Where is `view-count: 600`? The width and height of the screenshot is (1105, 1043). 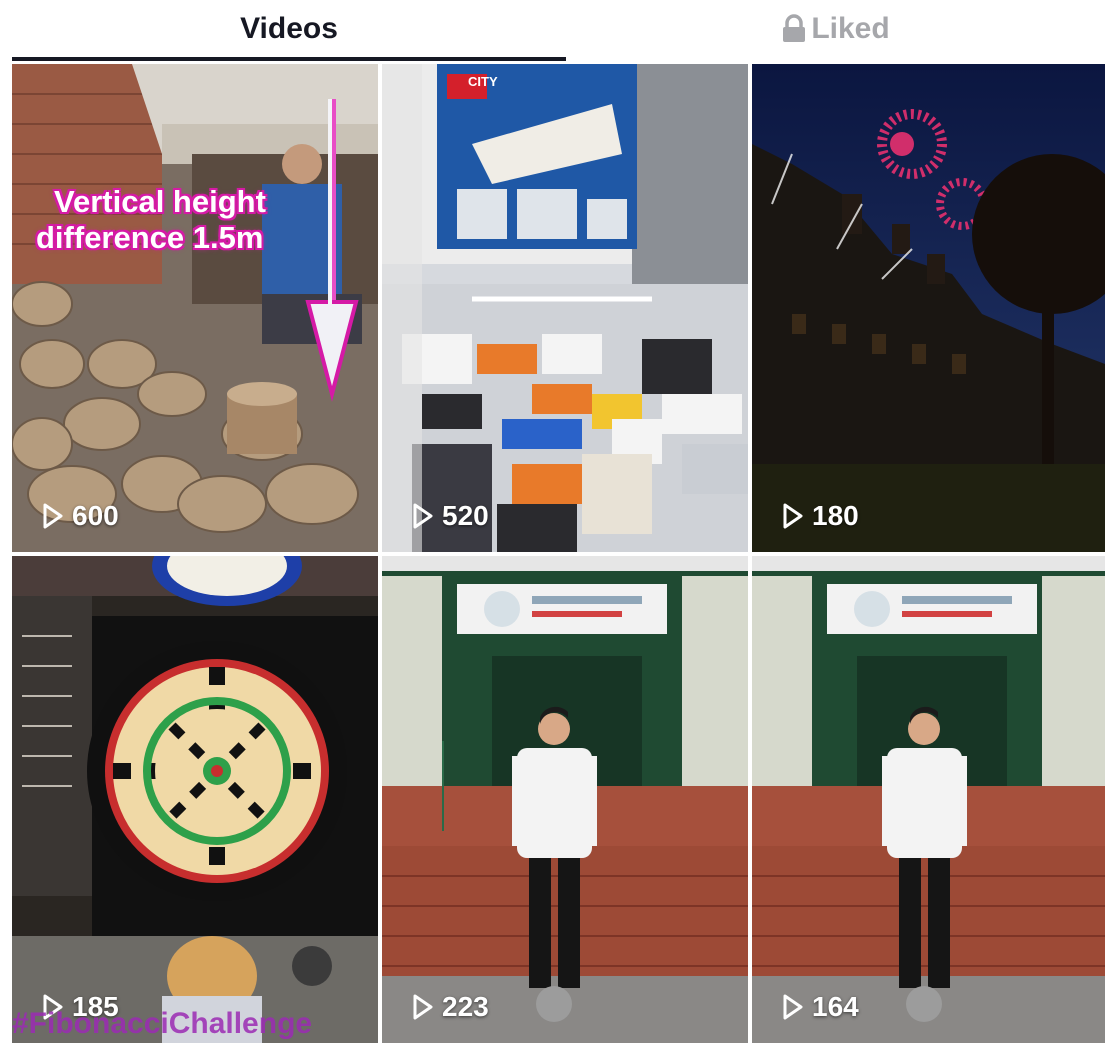 view-count: 600 is located at coordinates (80, 516).